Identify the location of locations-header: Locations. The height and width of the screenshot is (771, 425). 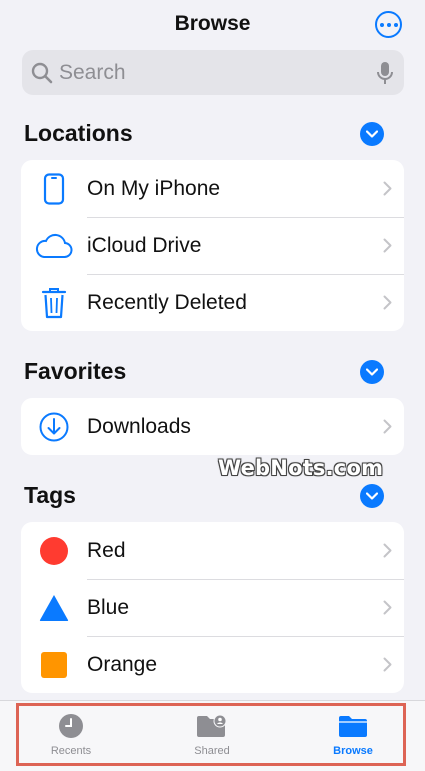
(204, 133).